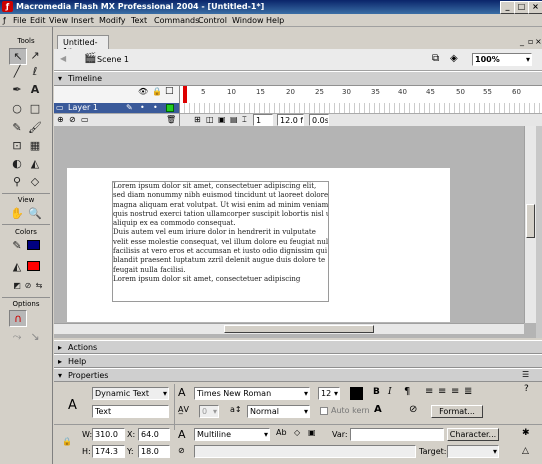 This screenshot has height=464, width=542. I want to click on app-menu-icon: ƒ, so click(4, 20).